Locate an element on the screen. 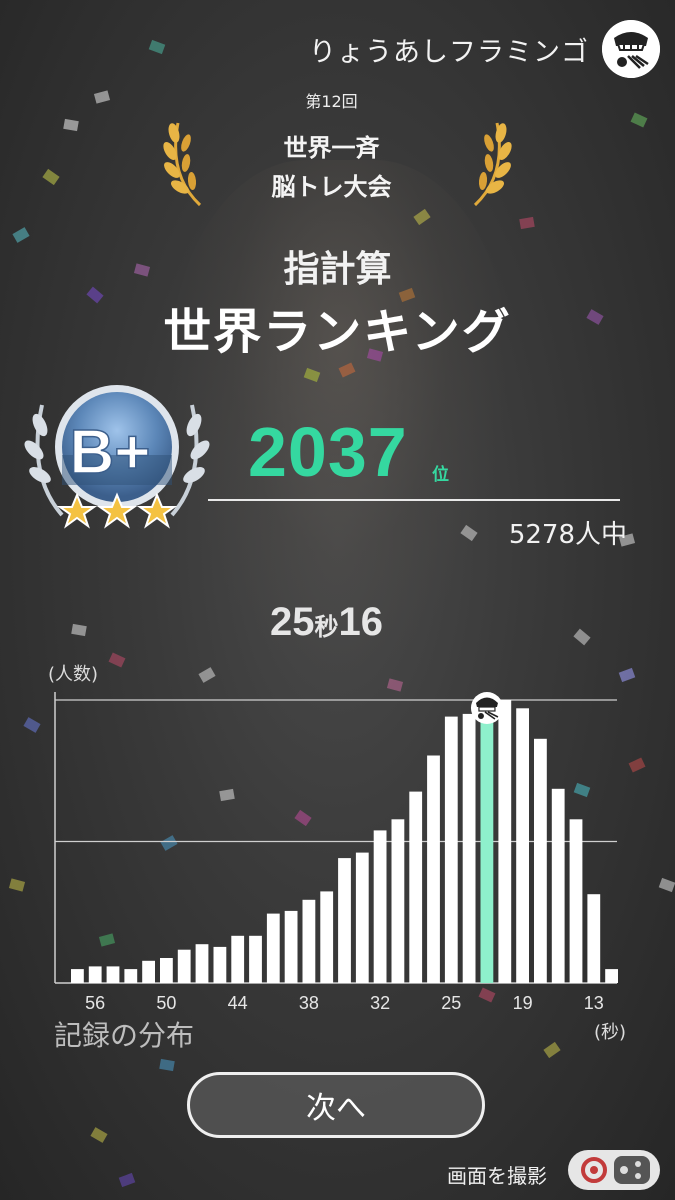  x-tick-label: 25 is located at coordinates (451, 1003).